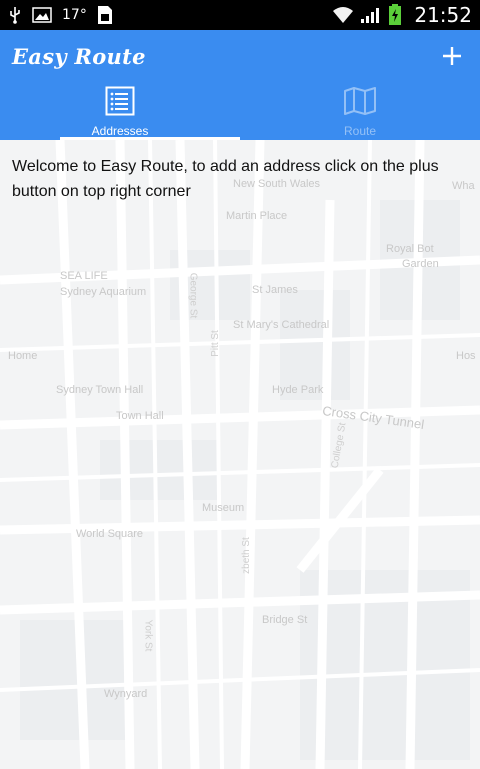 The width and height of the screenshot is (480, 769). Describe the element at coordinates (281, 325) in the screenshot. I see `map-label: St Mary's Cathedral` at that location.